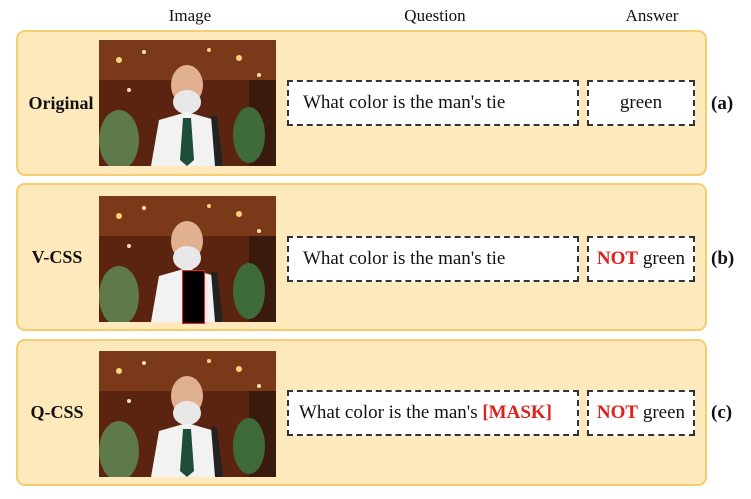 This screenshot has height=499, width=751. I want to click on header-question: Question, so click(435, 15).